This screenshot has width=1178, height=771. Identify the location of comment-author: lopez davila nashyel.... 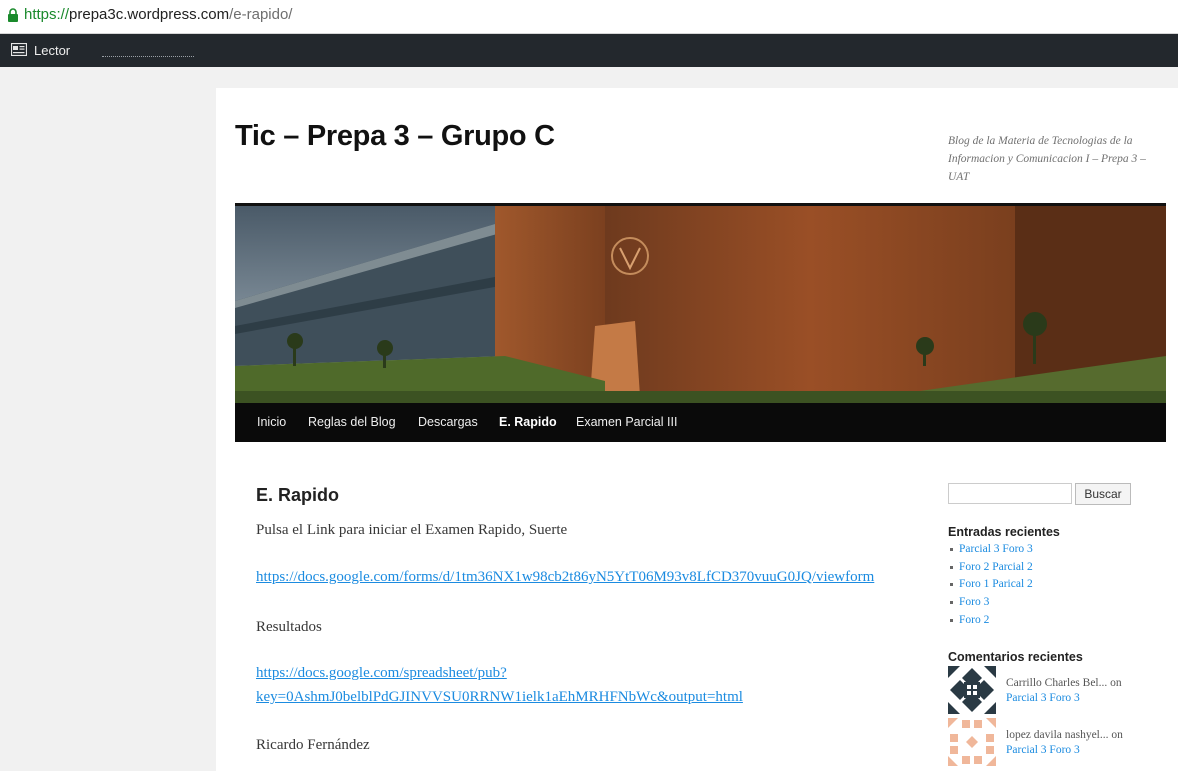
(1057, 735).